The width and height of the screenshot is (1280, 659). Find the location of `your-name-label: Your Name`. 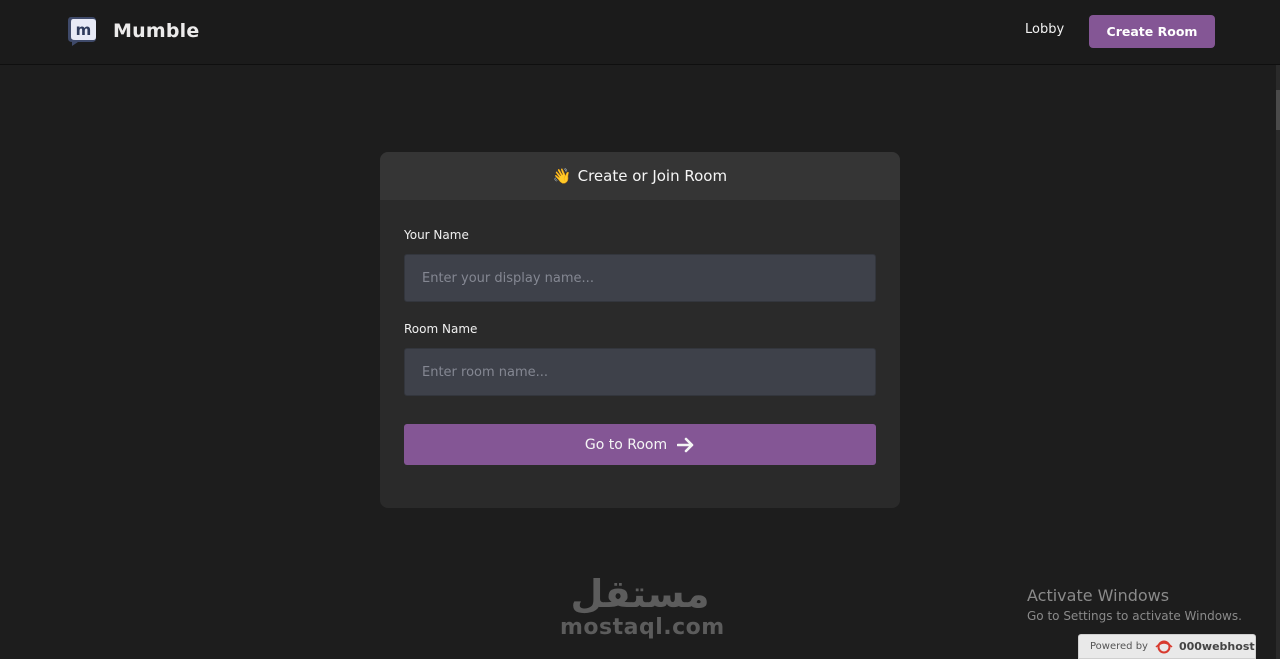

your-name-label: Your Name is located at coordinates (436, 235).